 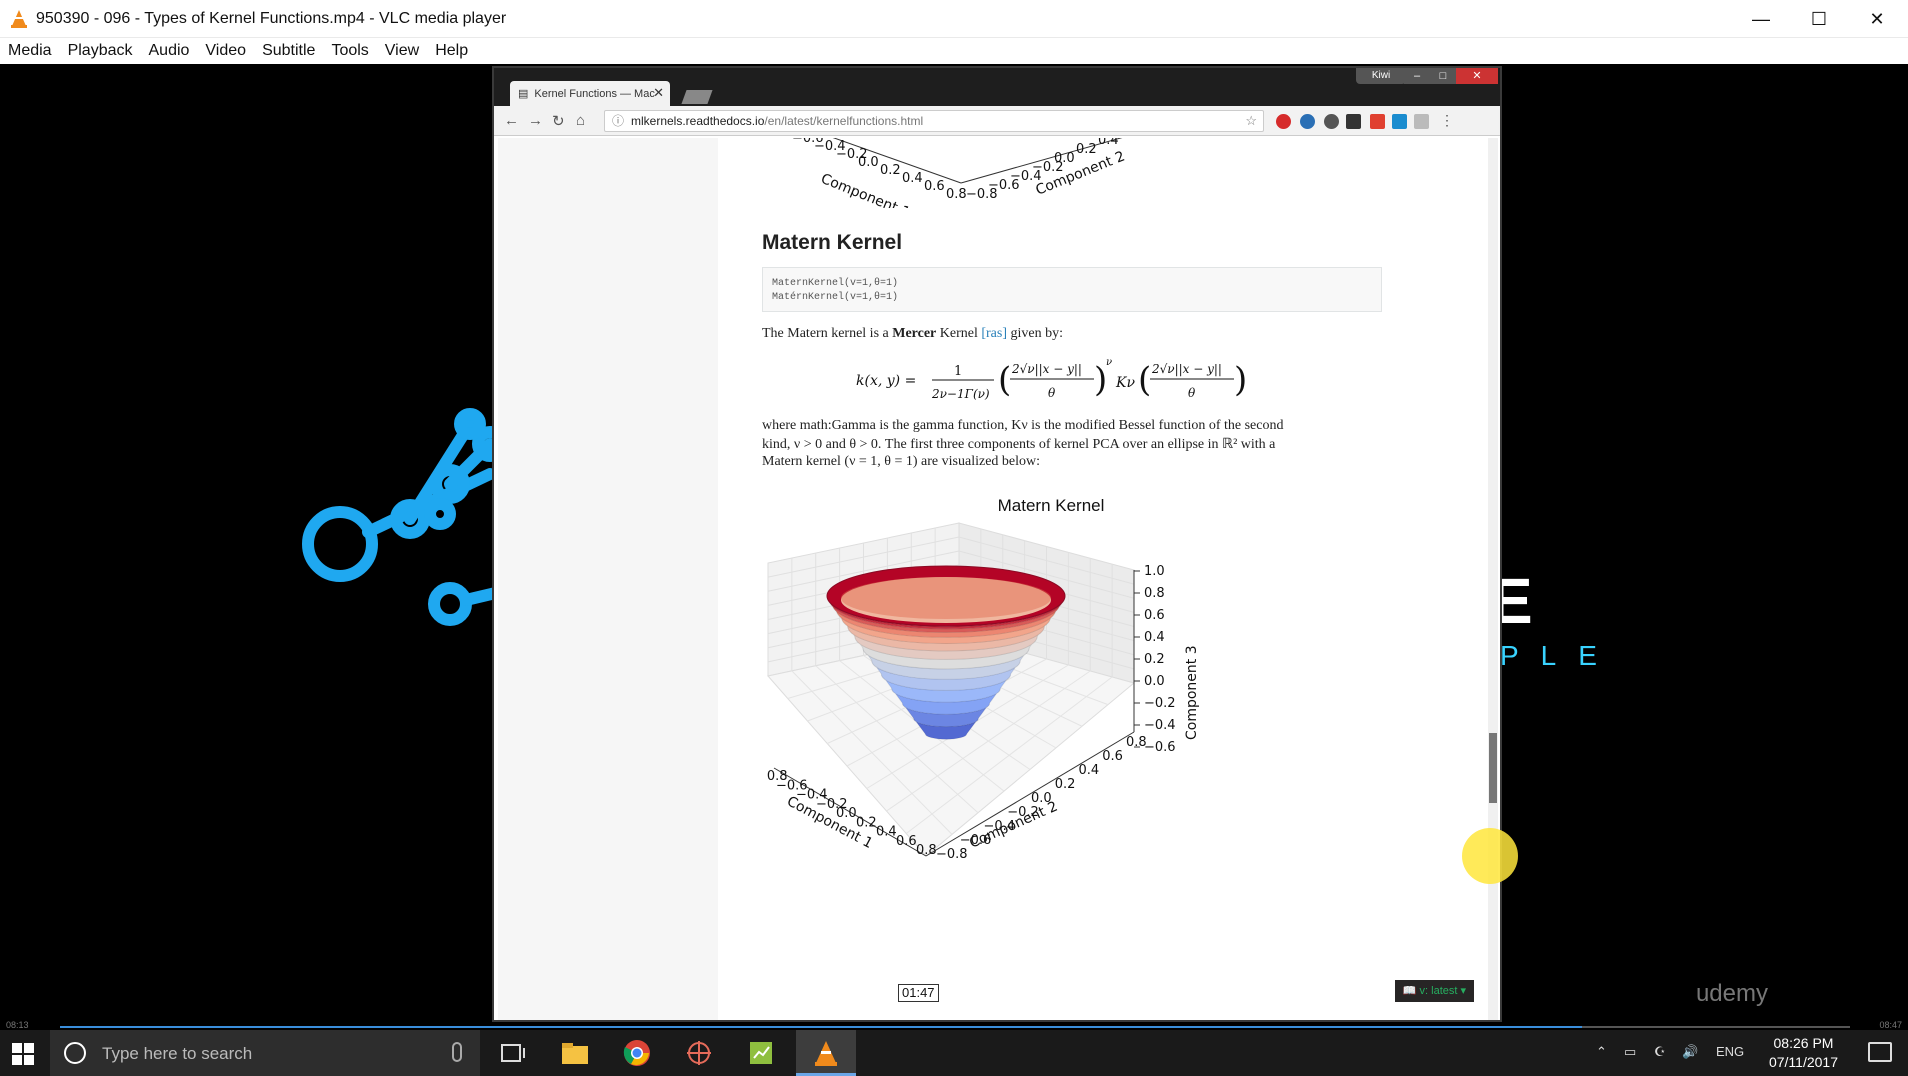 What do you see at coordinates (558, 121) in the screenshot?
I see `reload-icon: ↻` at bounding box center [558, 121].